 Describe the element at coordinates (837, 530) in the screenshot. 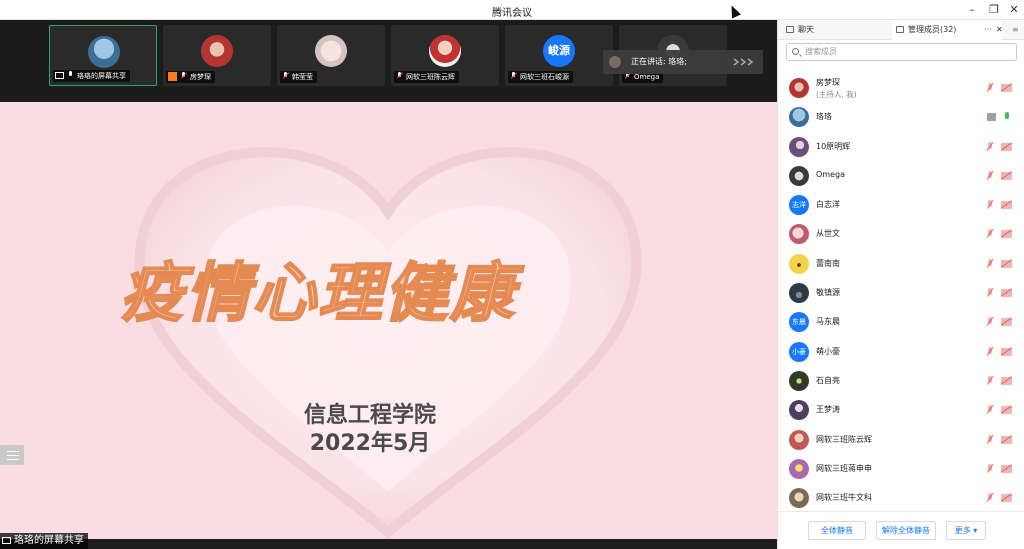

I see `mute-all-button: 全体静音` at that location.